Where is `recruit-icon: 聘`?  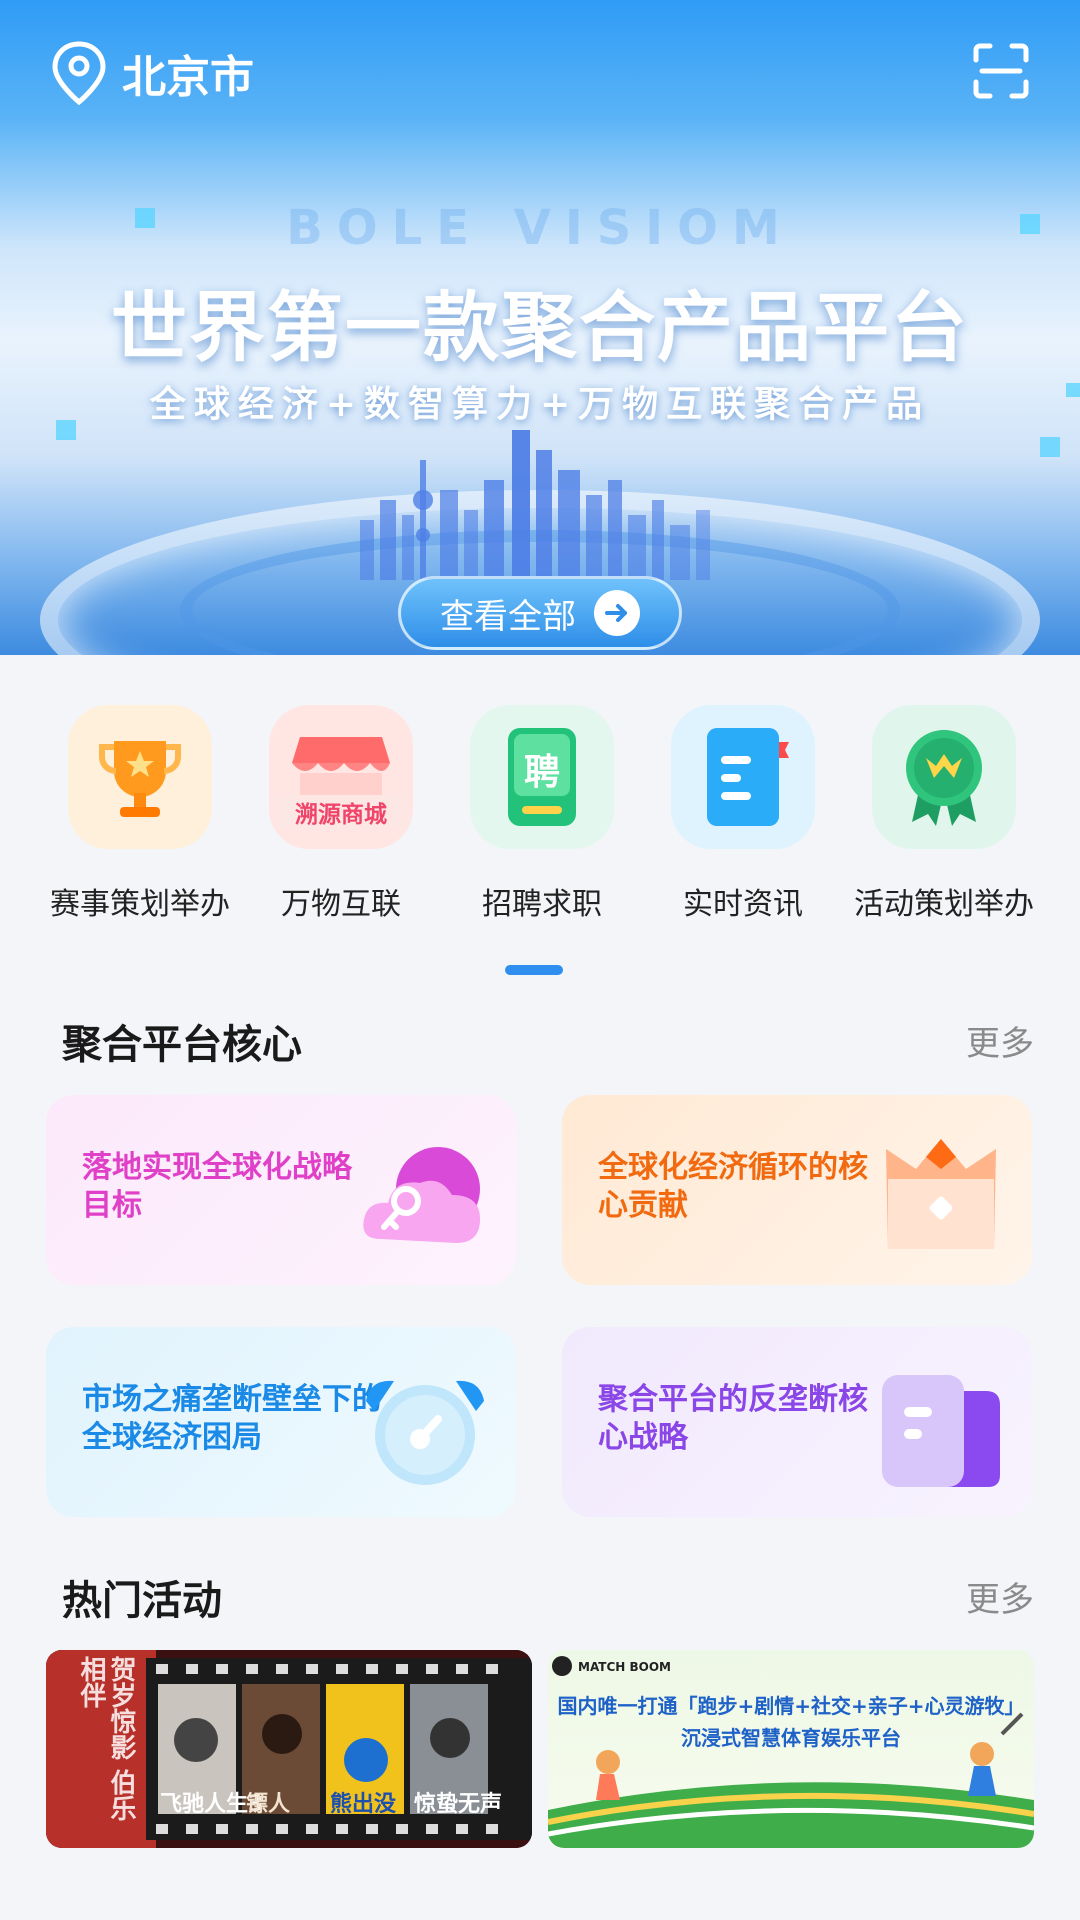
recruit-icon: 聘 is located at coordinates (542, 777).